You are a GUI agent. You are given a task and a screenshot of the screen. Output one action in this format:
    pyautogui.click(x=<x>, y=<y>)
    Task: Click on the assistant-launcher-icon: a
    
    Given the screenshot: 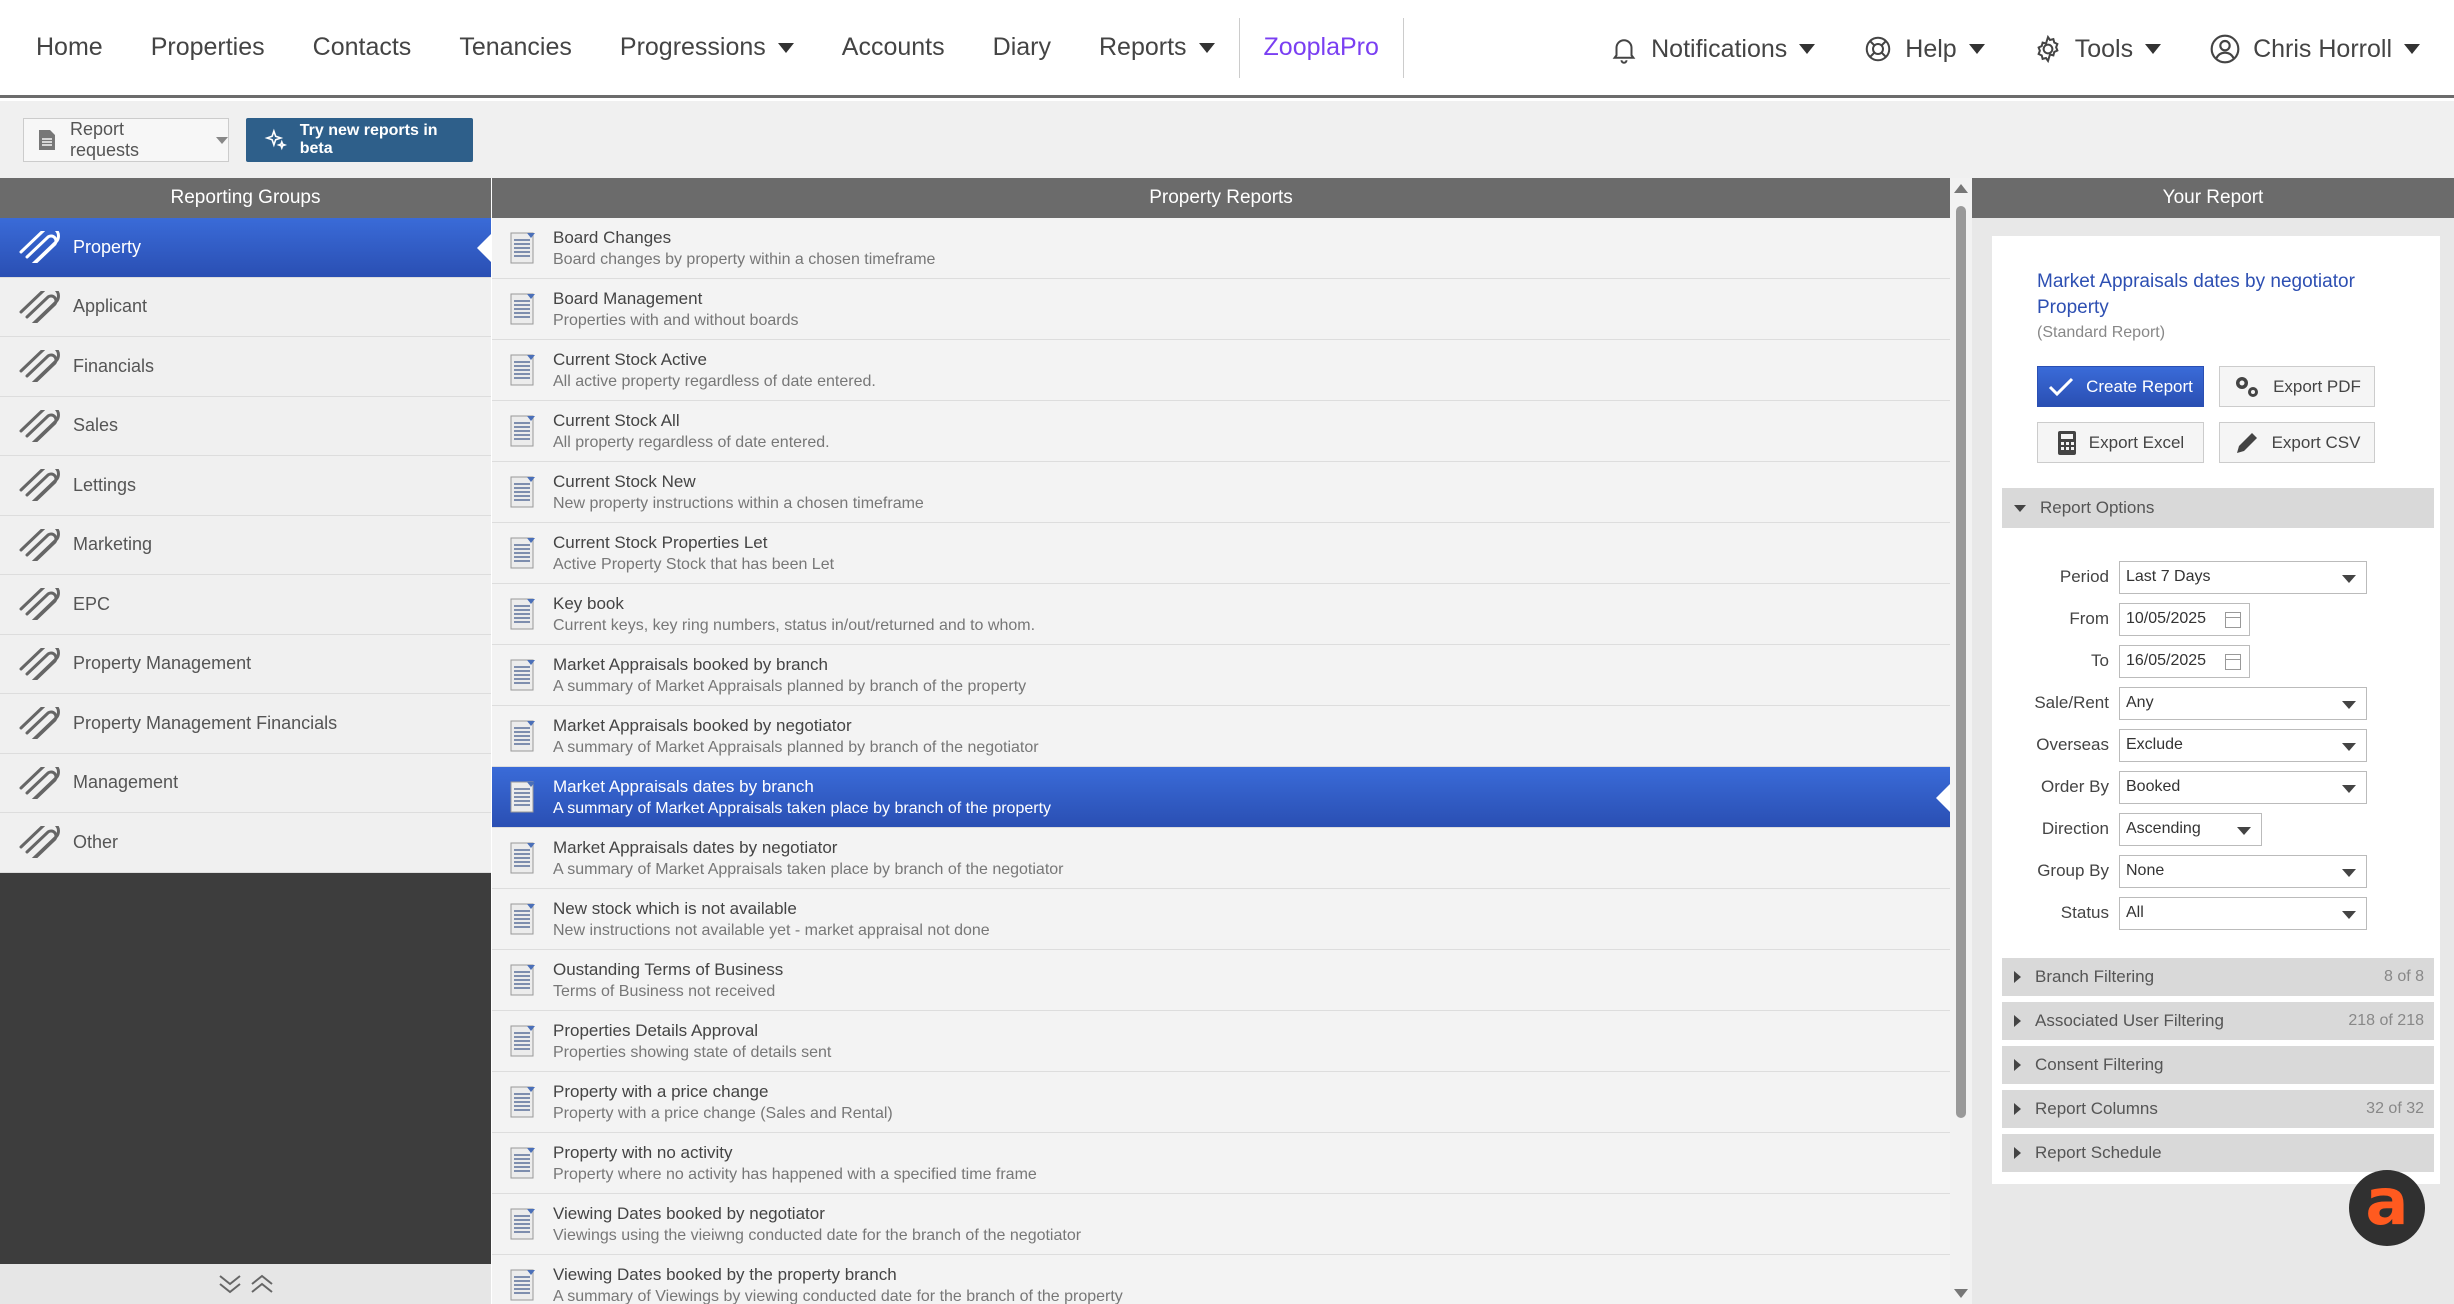 What is the action you would take?
    pyautogui.click(x=2387, y=1206)
    